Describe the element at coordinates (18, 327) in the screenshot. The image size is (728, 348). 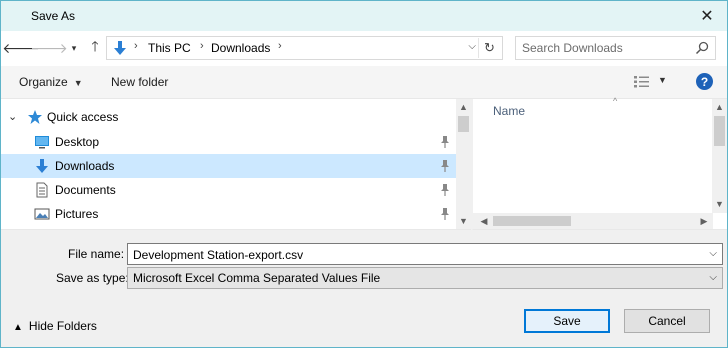
I see `chevron-up-icon: ▲` at that location.